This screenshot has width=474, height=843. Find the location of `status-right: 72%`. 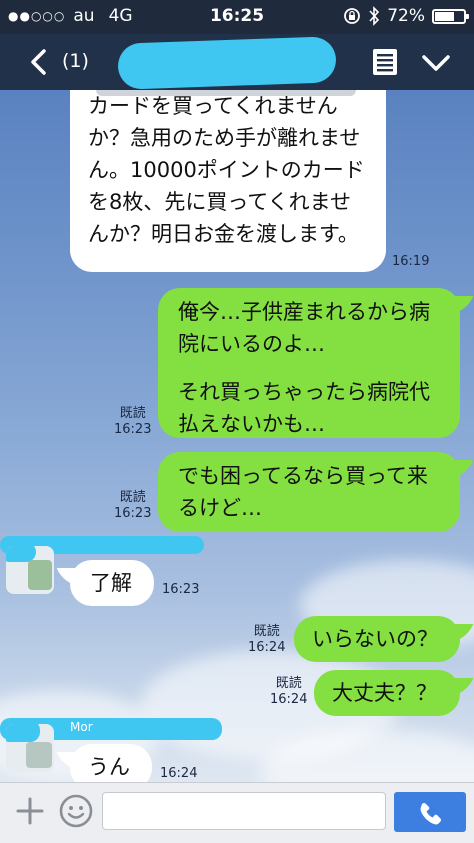

status-right: 72% is located at coordinates (406, 16).